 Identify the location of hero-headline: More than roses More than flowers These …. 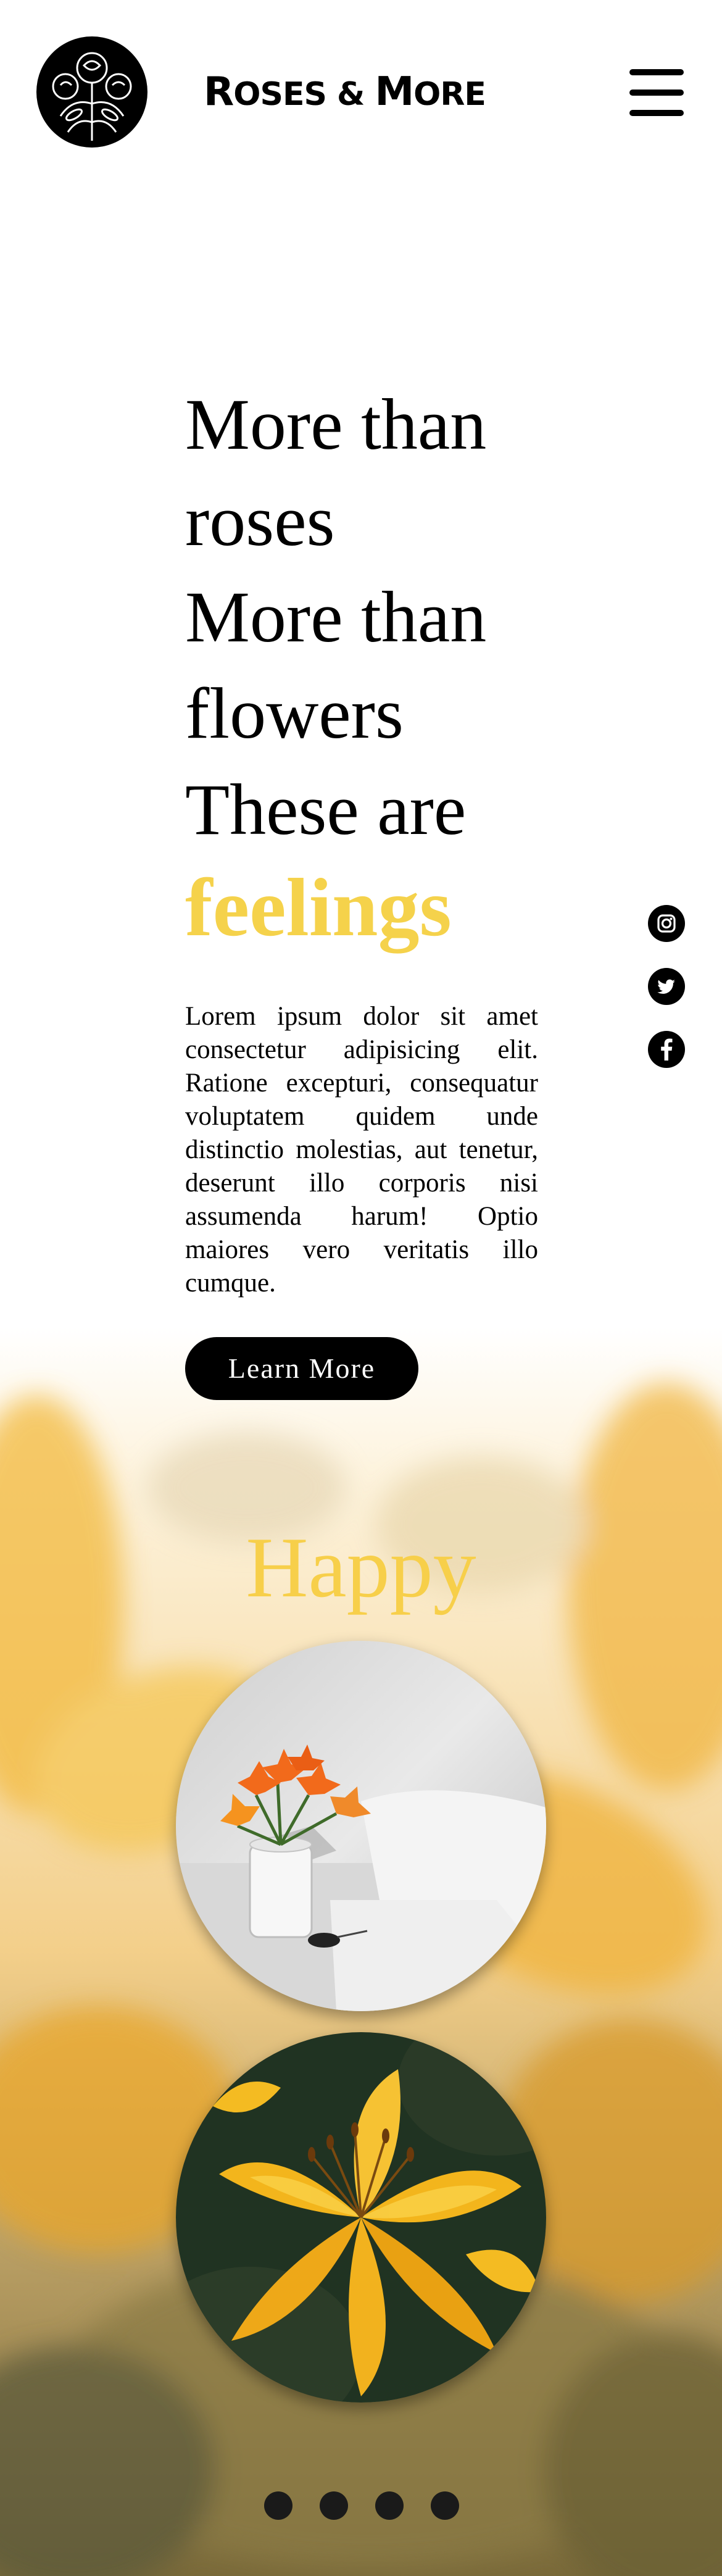
(361, 667).